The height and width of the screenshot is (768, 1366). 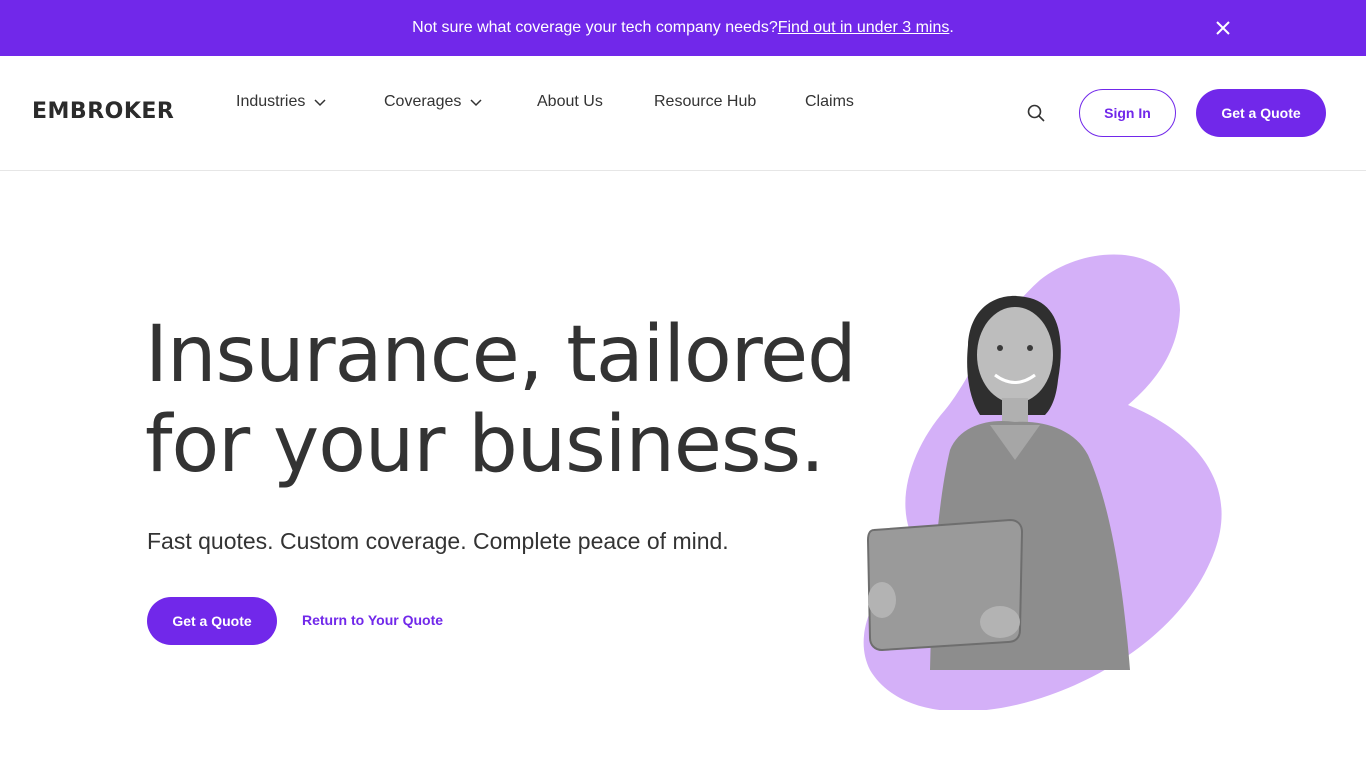 I want to click on hero-title-line-1: Insurance, tailored, so click(x=501, y=355).